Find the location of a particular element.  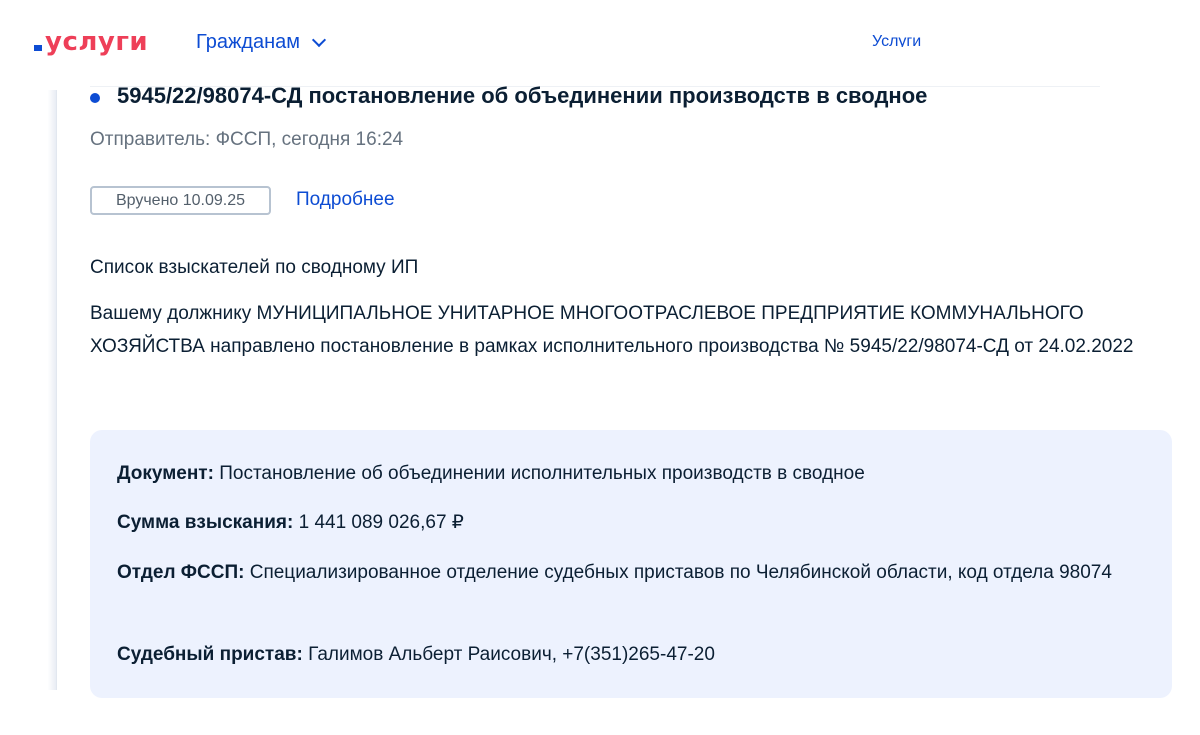

list-title: Список взыскателей по сводному ИП is located at coordinates (254, 267).